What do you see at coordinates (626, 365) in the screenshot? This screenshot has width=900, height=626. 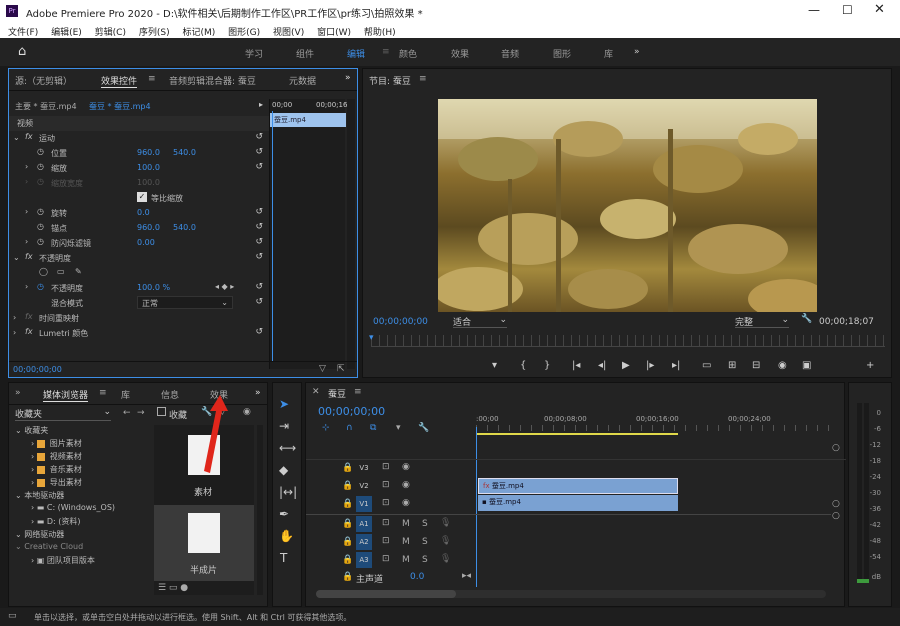 I see `play-icon: ▶` at bounding box center [626, 365].